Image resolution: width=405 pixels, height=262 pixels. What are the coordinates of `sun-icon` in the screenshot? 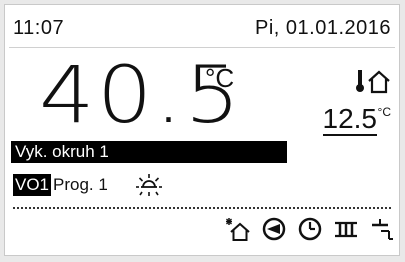 It's located at (149, 185).